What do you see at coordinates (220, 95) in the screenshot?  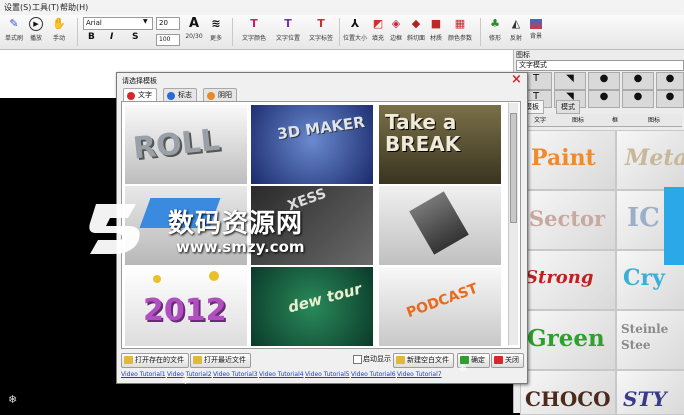 I see `tab-yinyang: 阴阳` at bounding box center [220, 95].